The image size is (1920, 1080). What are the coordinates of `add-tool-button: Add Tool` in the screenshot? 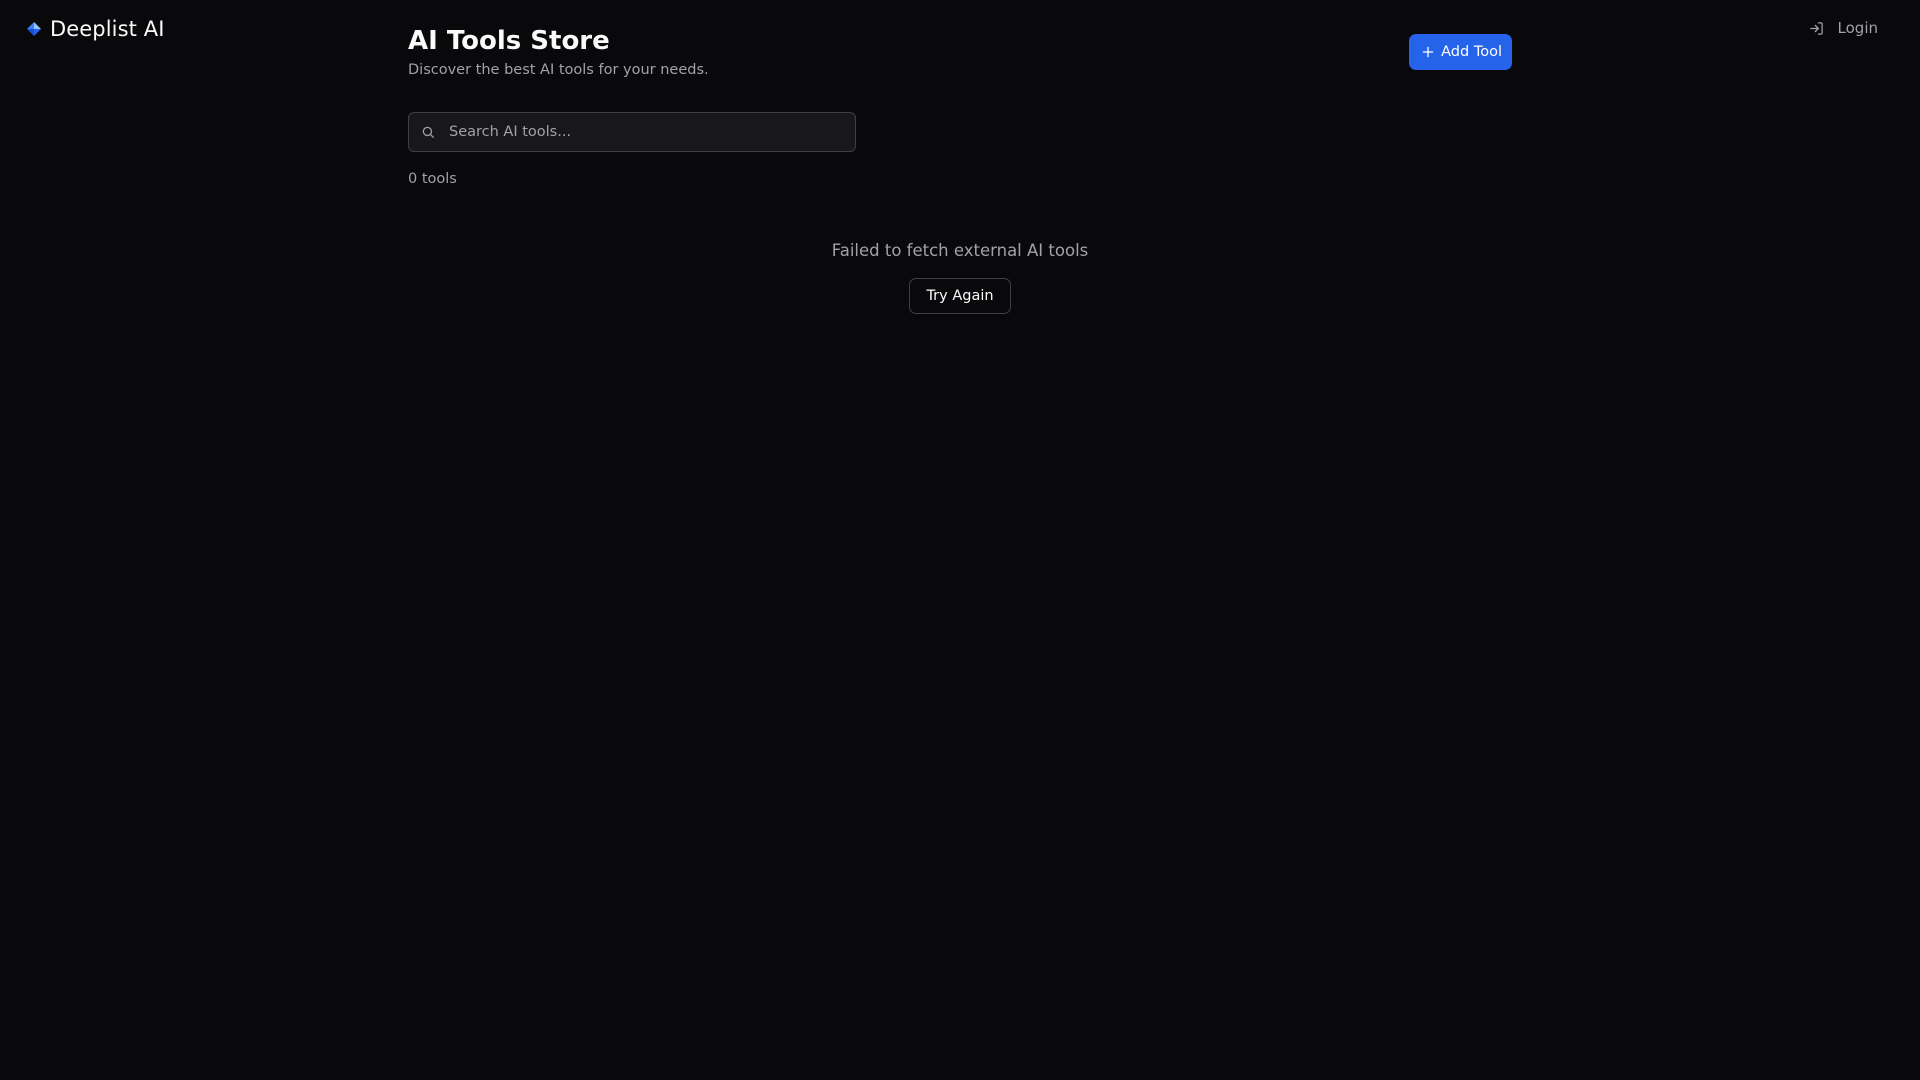 It's located at (1460, 52).